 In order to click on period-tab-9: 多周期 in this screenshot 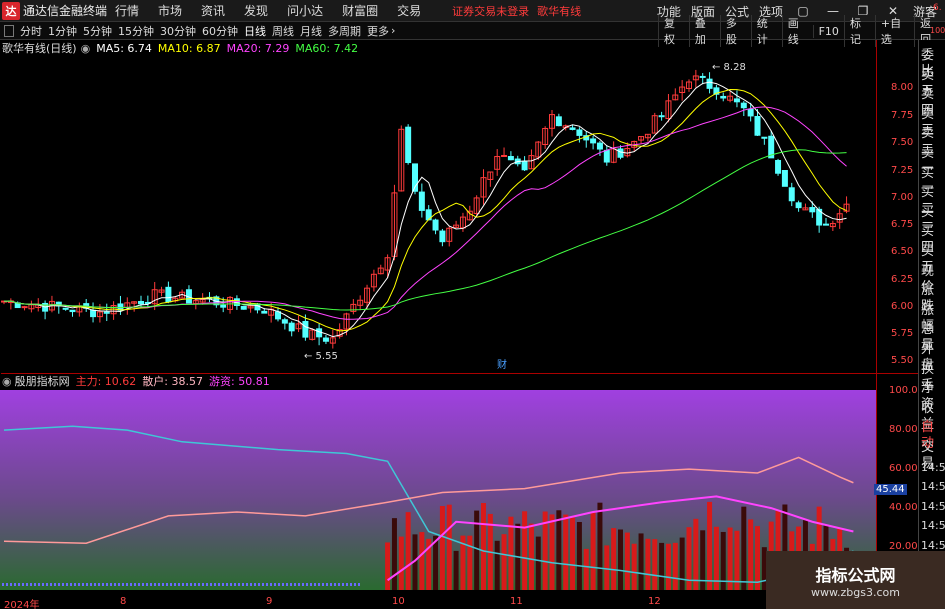, I will do `click(344, 31)`.